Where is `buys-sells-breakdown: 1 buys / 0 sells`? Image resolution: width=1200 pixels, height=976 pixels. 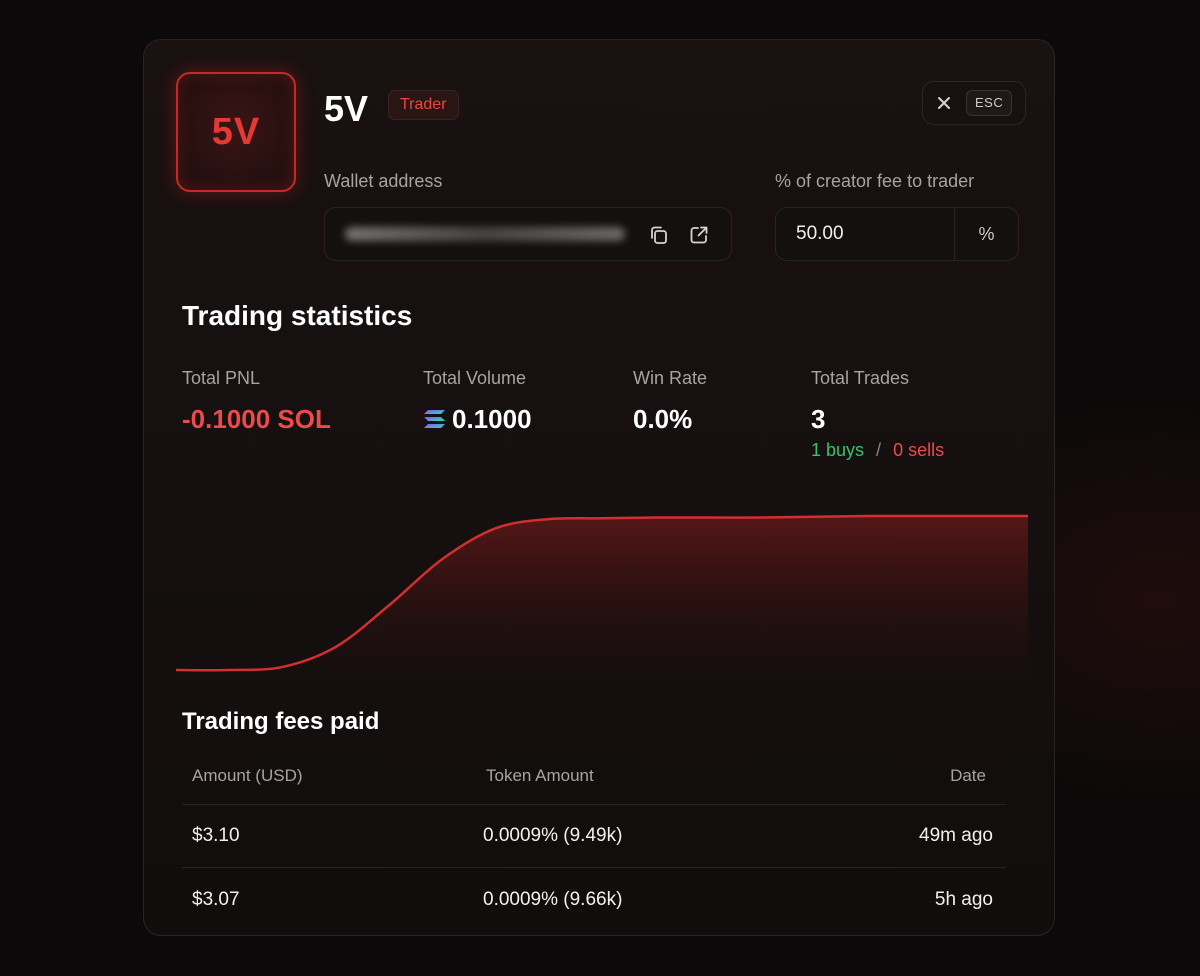
buys-sells-breakdown: 1 buys / 0 sells is located at coordinates (877, 450).